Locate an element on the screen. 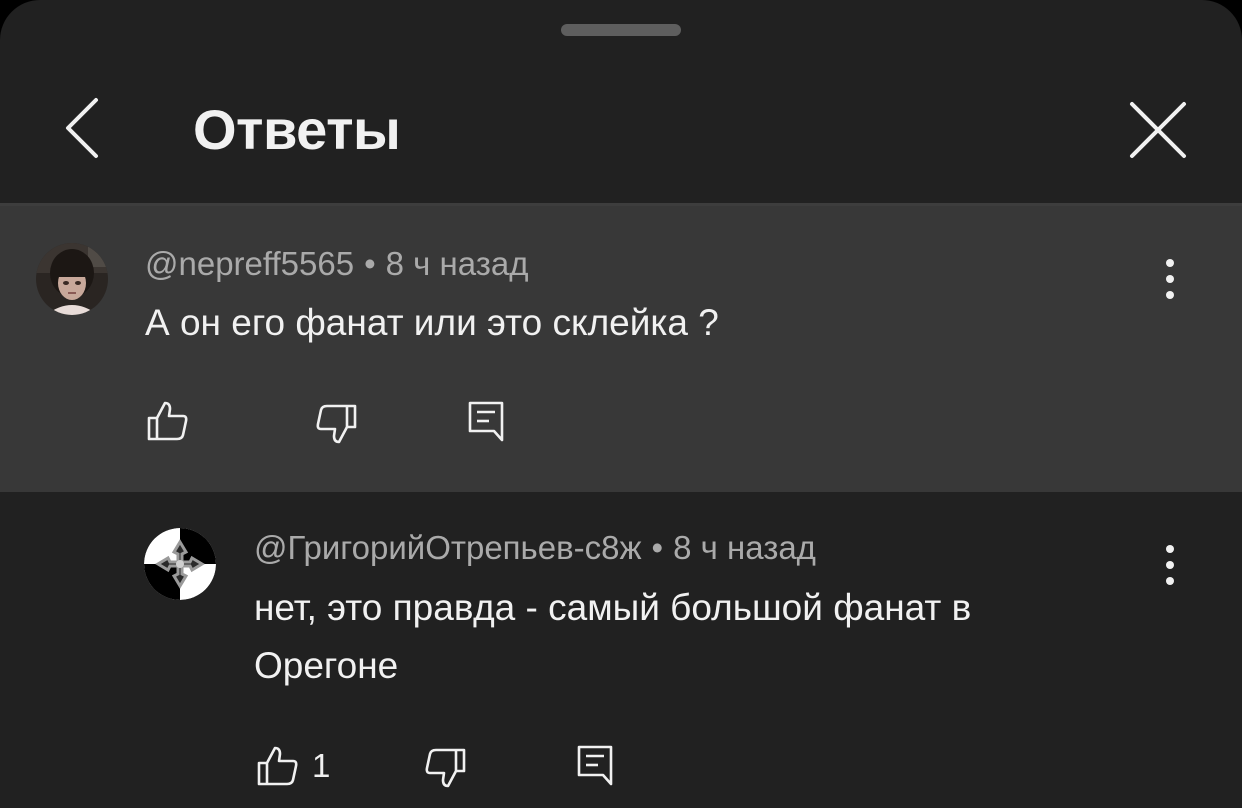 This screenshot has width=1242, height=808. comment-text: А он его фанат или это склейка ? is located at coordinates (432, 322).